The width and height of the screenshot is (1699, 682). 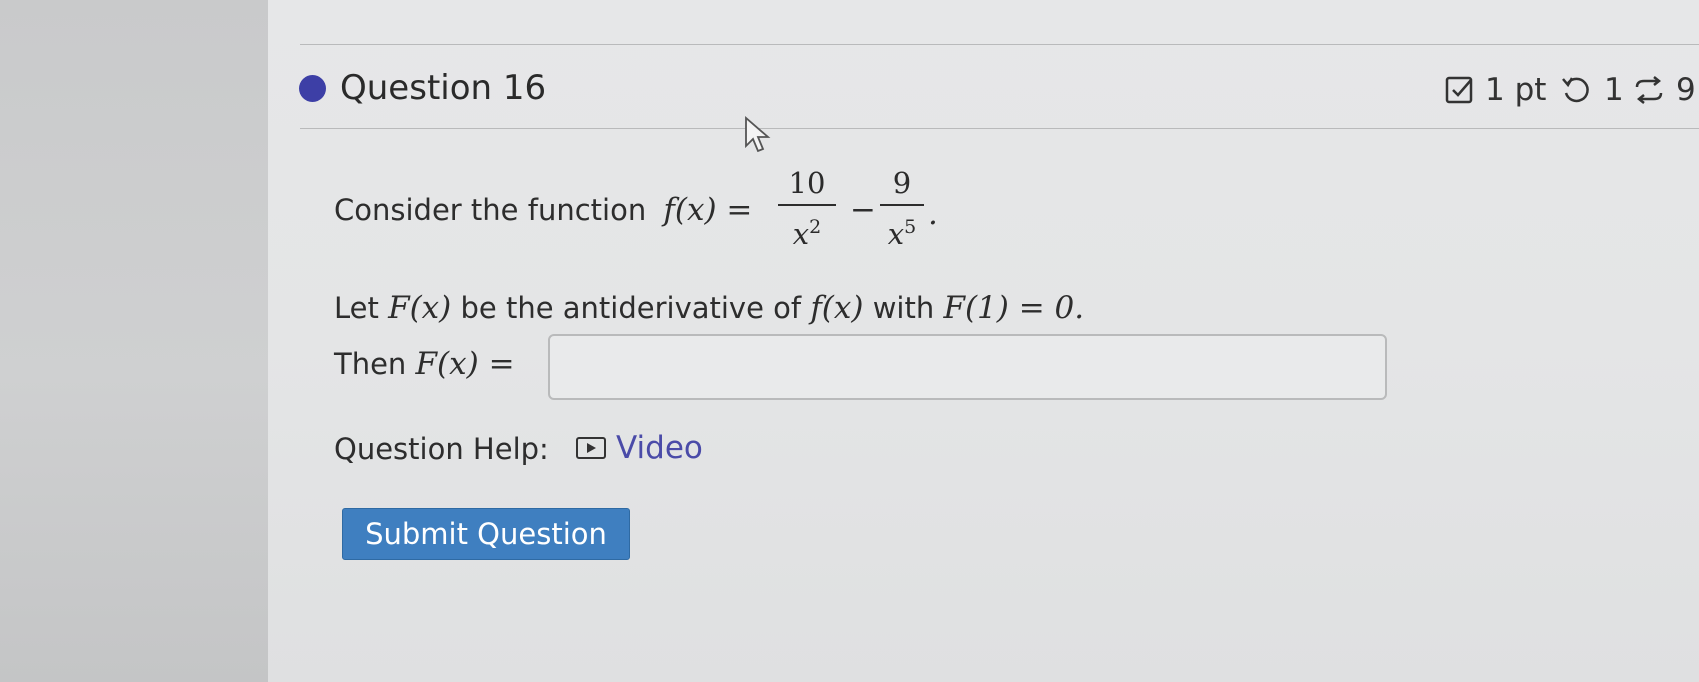 I want to click on F-of-x: F(x), so click(x=420, y=308).